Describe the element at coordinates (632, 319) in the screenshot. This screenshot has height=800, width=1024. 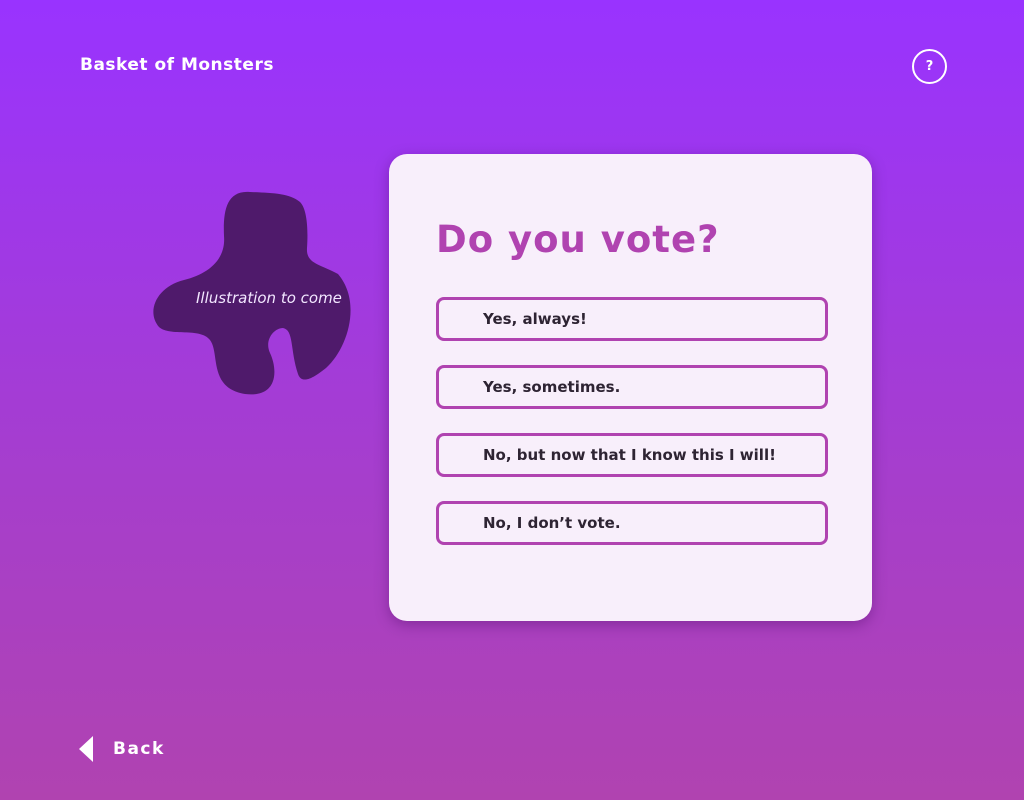
I see `answer-option-yes-always: Yes, always!` at that location.